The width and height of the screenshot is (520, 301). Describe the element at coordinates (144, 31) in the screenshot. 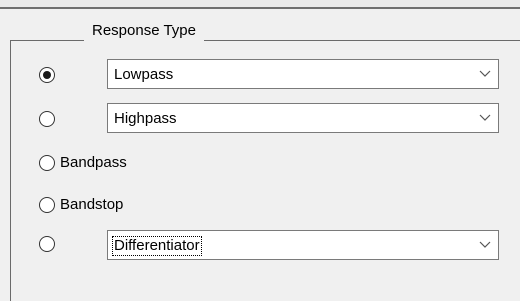

I see `group-title: Response Type` at that location.